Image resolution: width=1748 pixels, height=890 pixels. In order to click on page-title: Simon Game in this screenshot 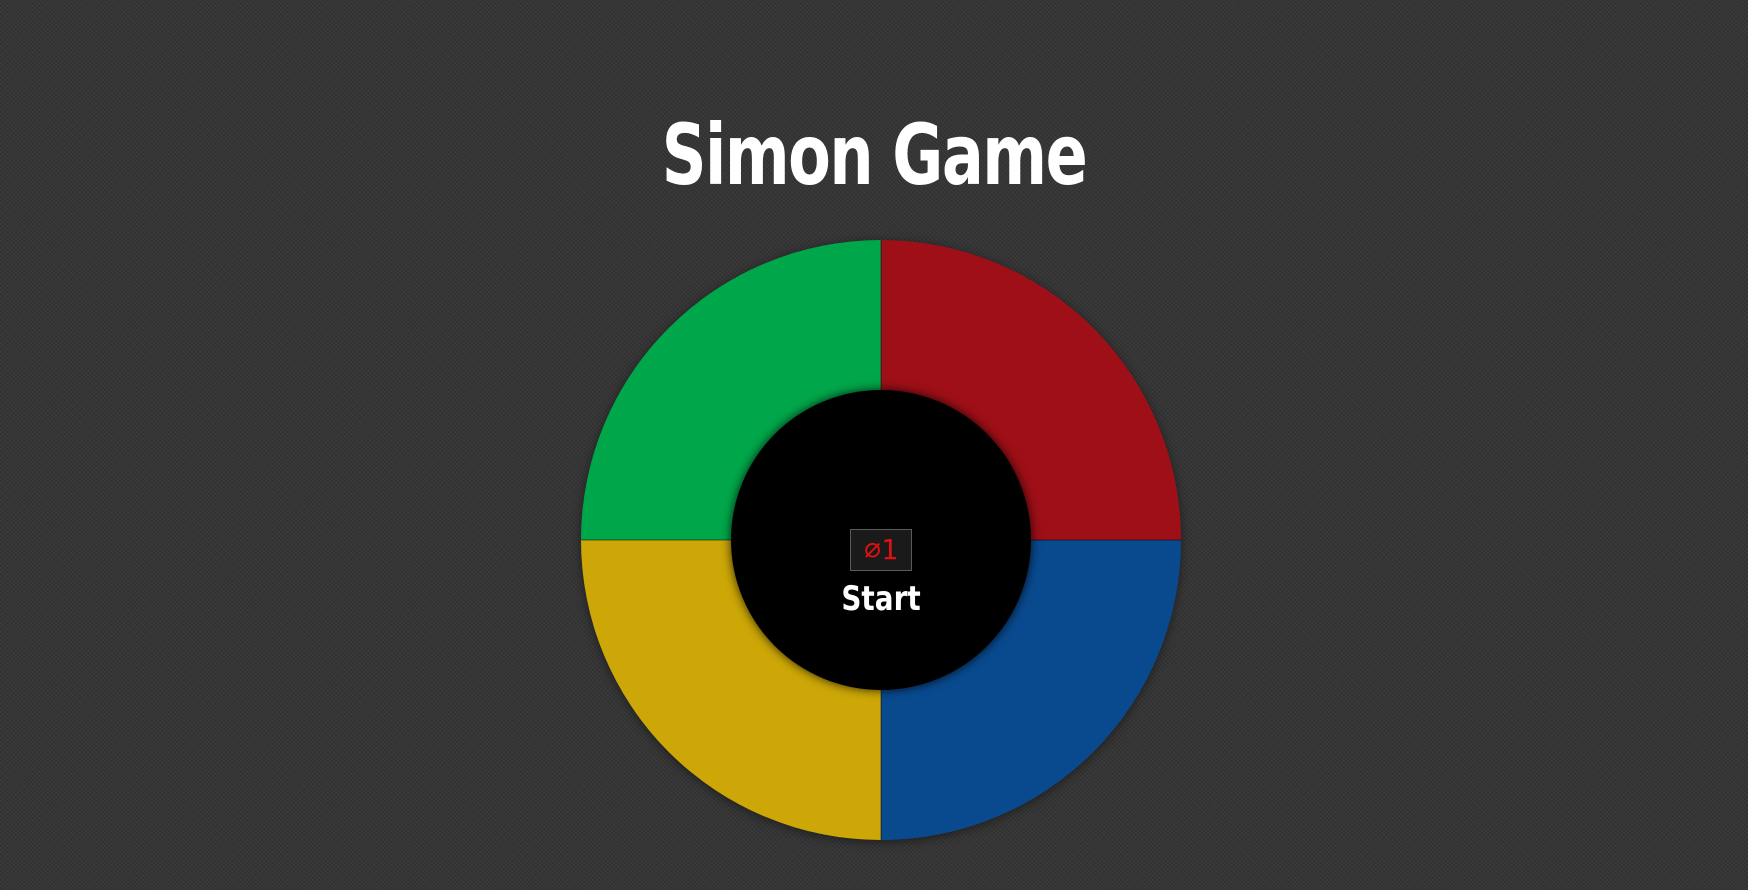, I will do `click(874, 155)`.